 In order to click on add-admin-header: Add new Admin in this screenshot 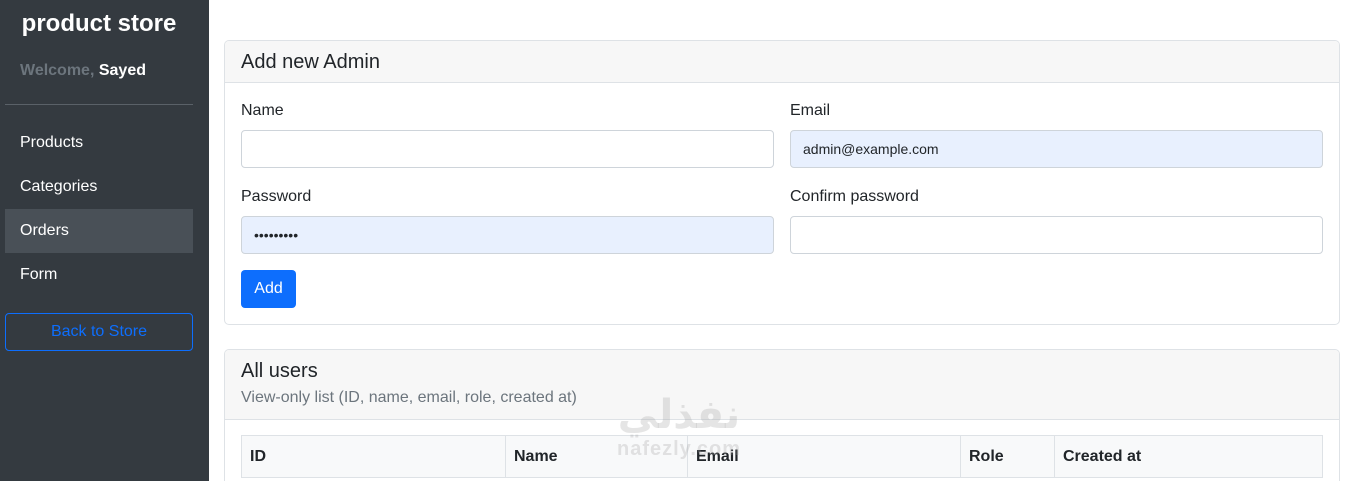, I will do `click(782, 62)`.